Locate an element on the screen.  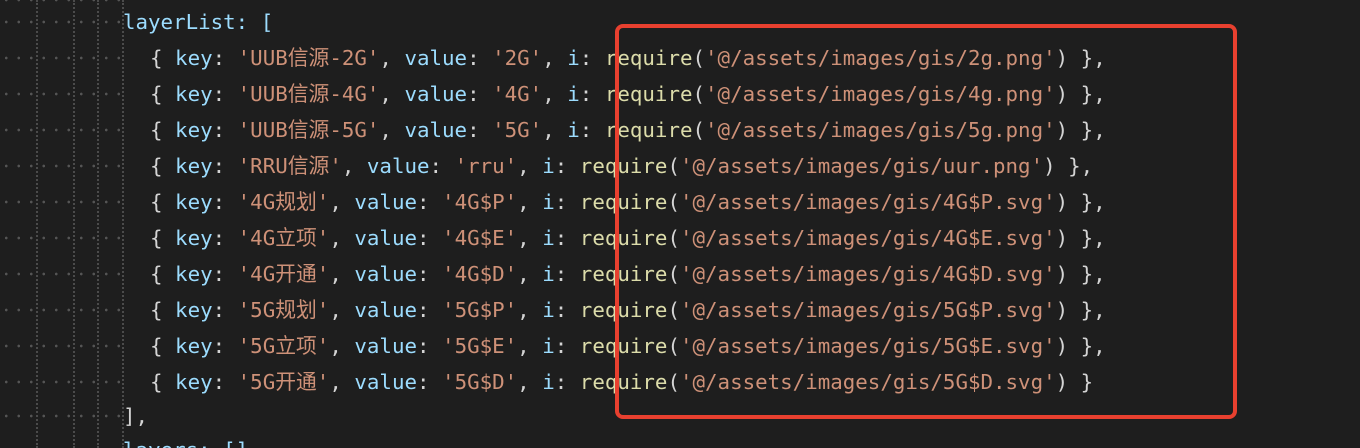
key-string: '4G立项' is located at coordinates (283, 238).